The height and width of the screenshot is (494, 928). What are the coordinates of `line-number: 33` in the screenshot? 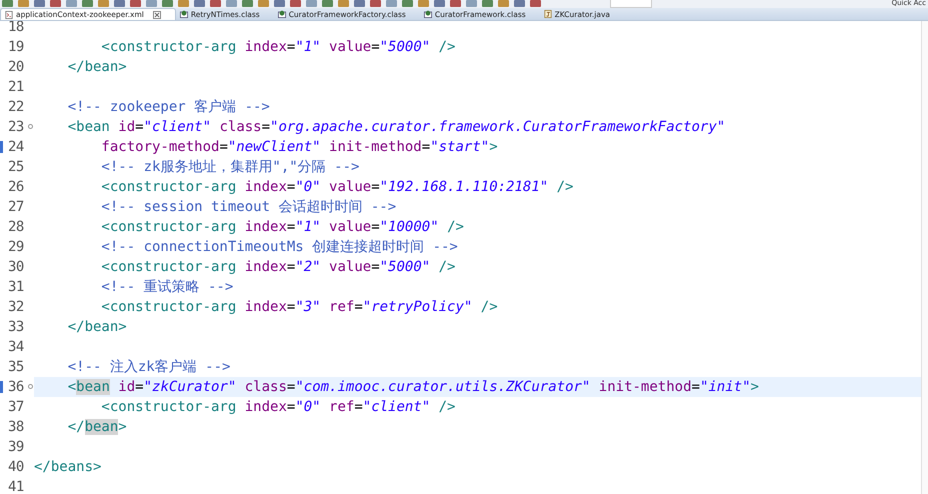 It's located at (16, 327).